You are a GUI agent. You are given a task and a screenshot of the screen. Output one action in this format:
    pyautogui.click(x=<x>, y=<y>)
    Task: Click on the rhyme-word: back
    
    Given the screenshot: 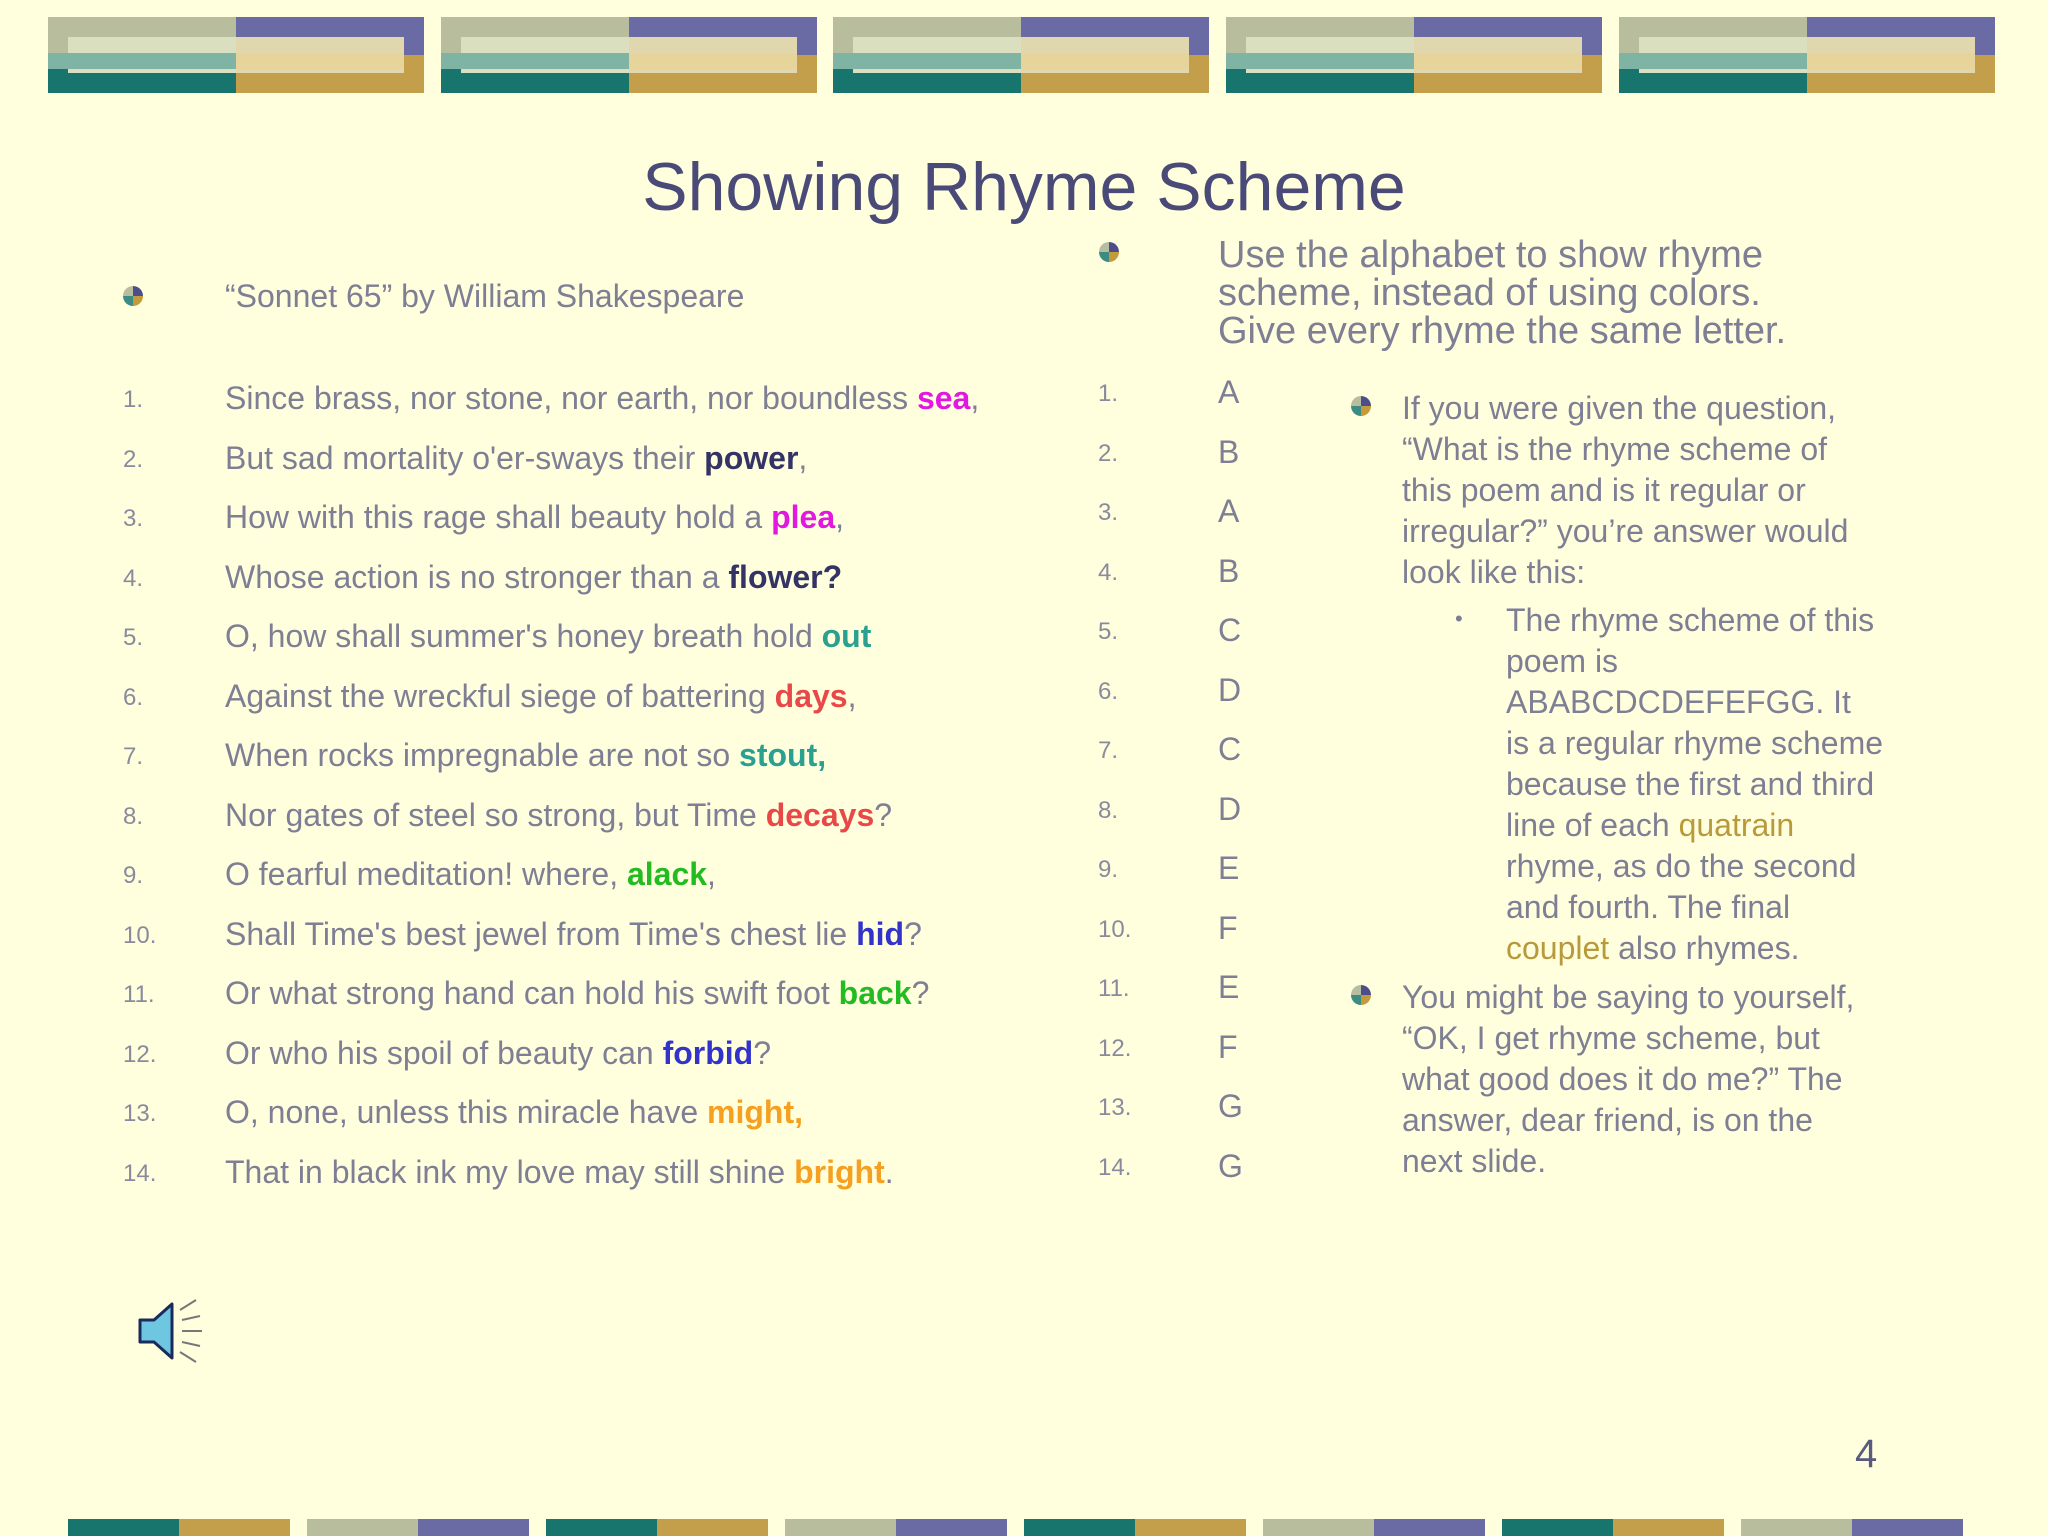 What is the action you would take?
    pyautogui.click(x=875, y=993)
    